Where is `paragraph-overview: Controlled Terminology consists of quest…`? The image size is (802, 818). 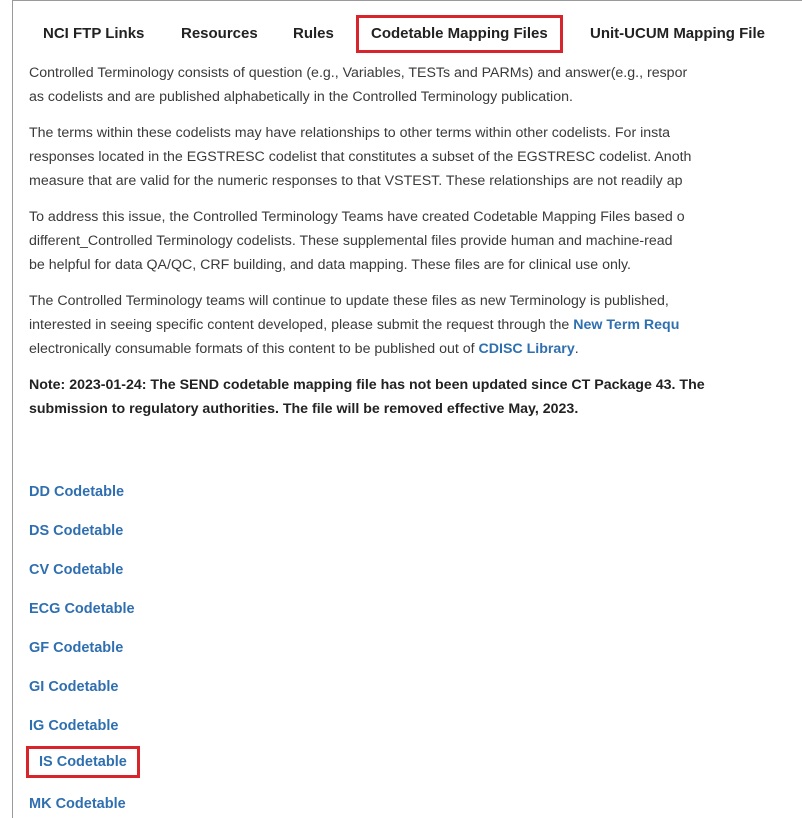 paragraph-overview: Controlled Terminology consists of quest… is located at coordinates (358, 85).